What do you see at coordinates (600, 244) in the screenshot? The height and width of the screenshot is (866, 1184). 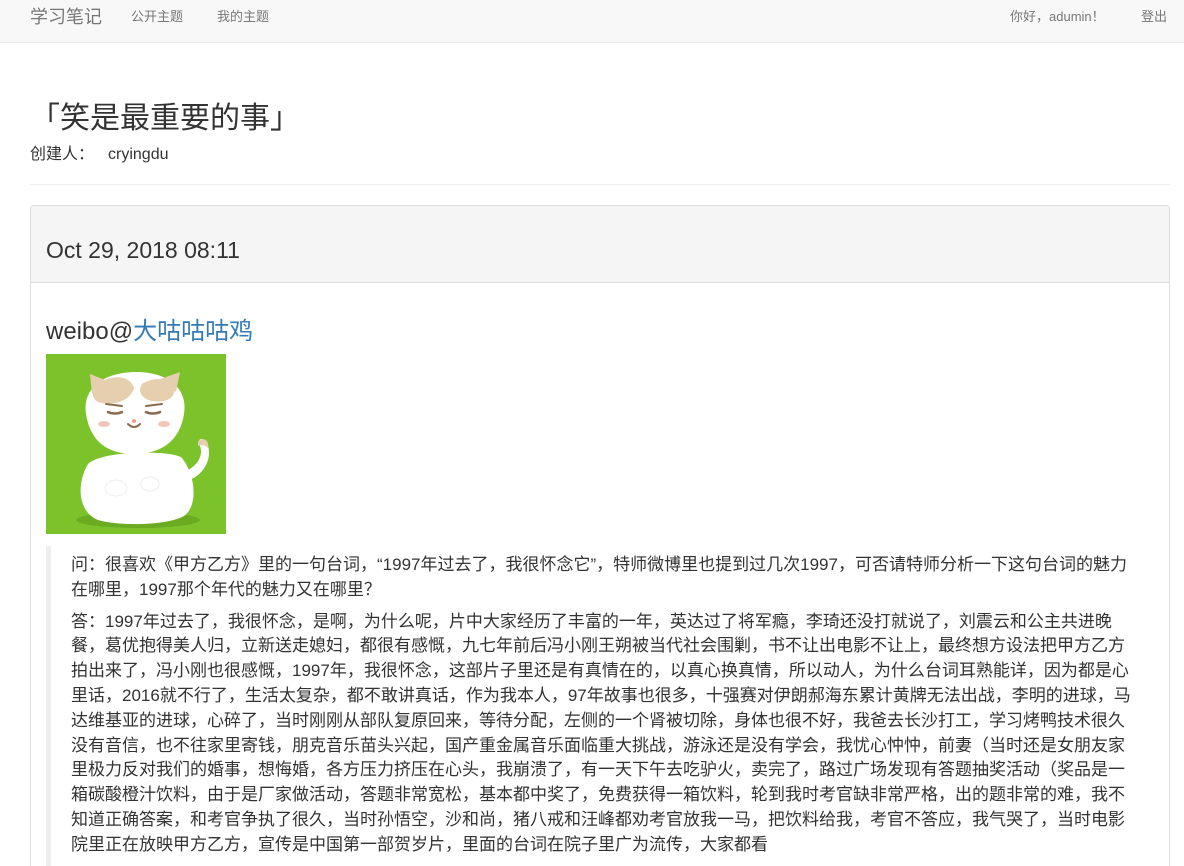 I see `entry-panel-heading: Oct 29, 2018 08:11` at bounding box center [600, 244].